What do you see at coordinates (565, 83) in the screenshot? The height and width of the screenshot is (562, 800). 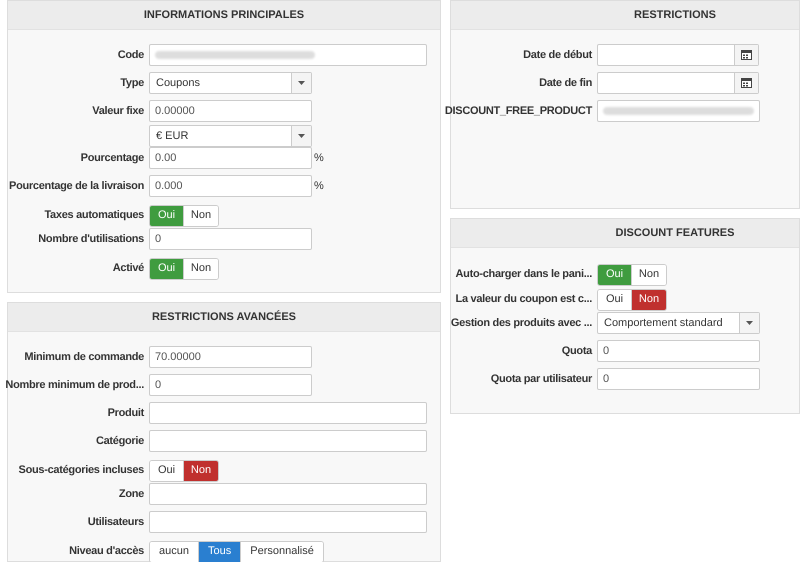 I see `field-label: Date de fin` at bounding box center [565, 83].